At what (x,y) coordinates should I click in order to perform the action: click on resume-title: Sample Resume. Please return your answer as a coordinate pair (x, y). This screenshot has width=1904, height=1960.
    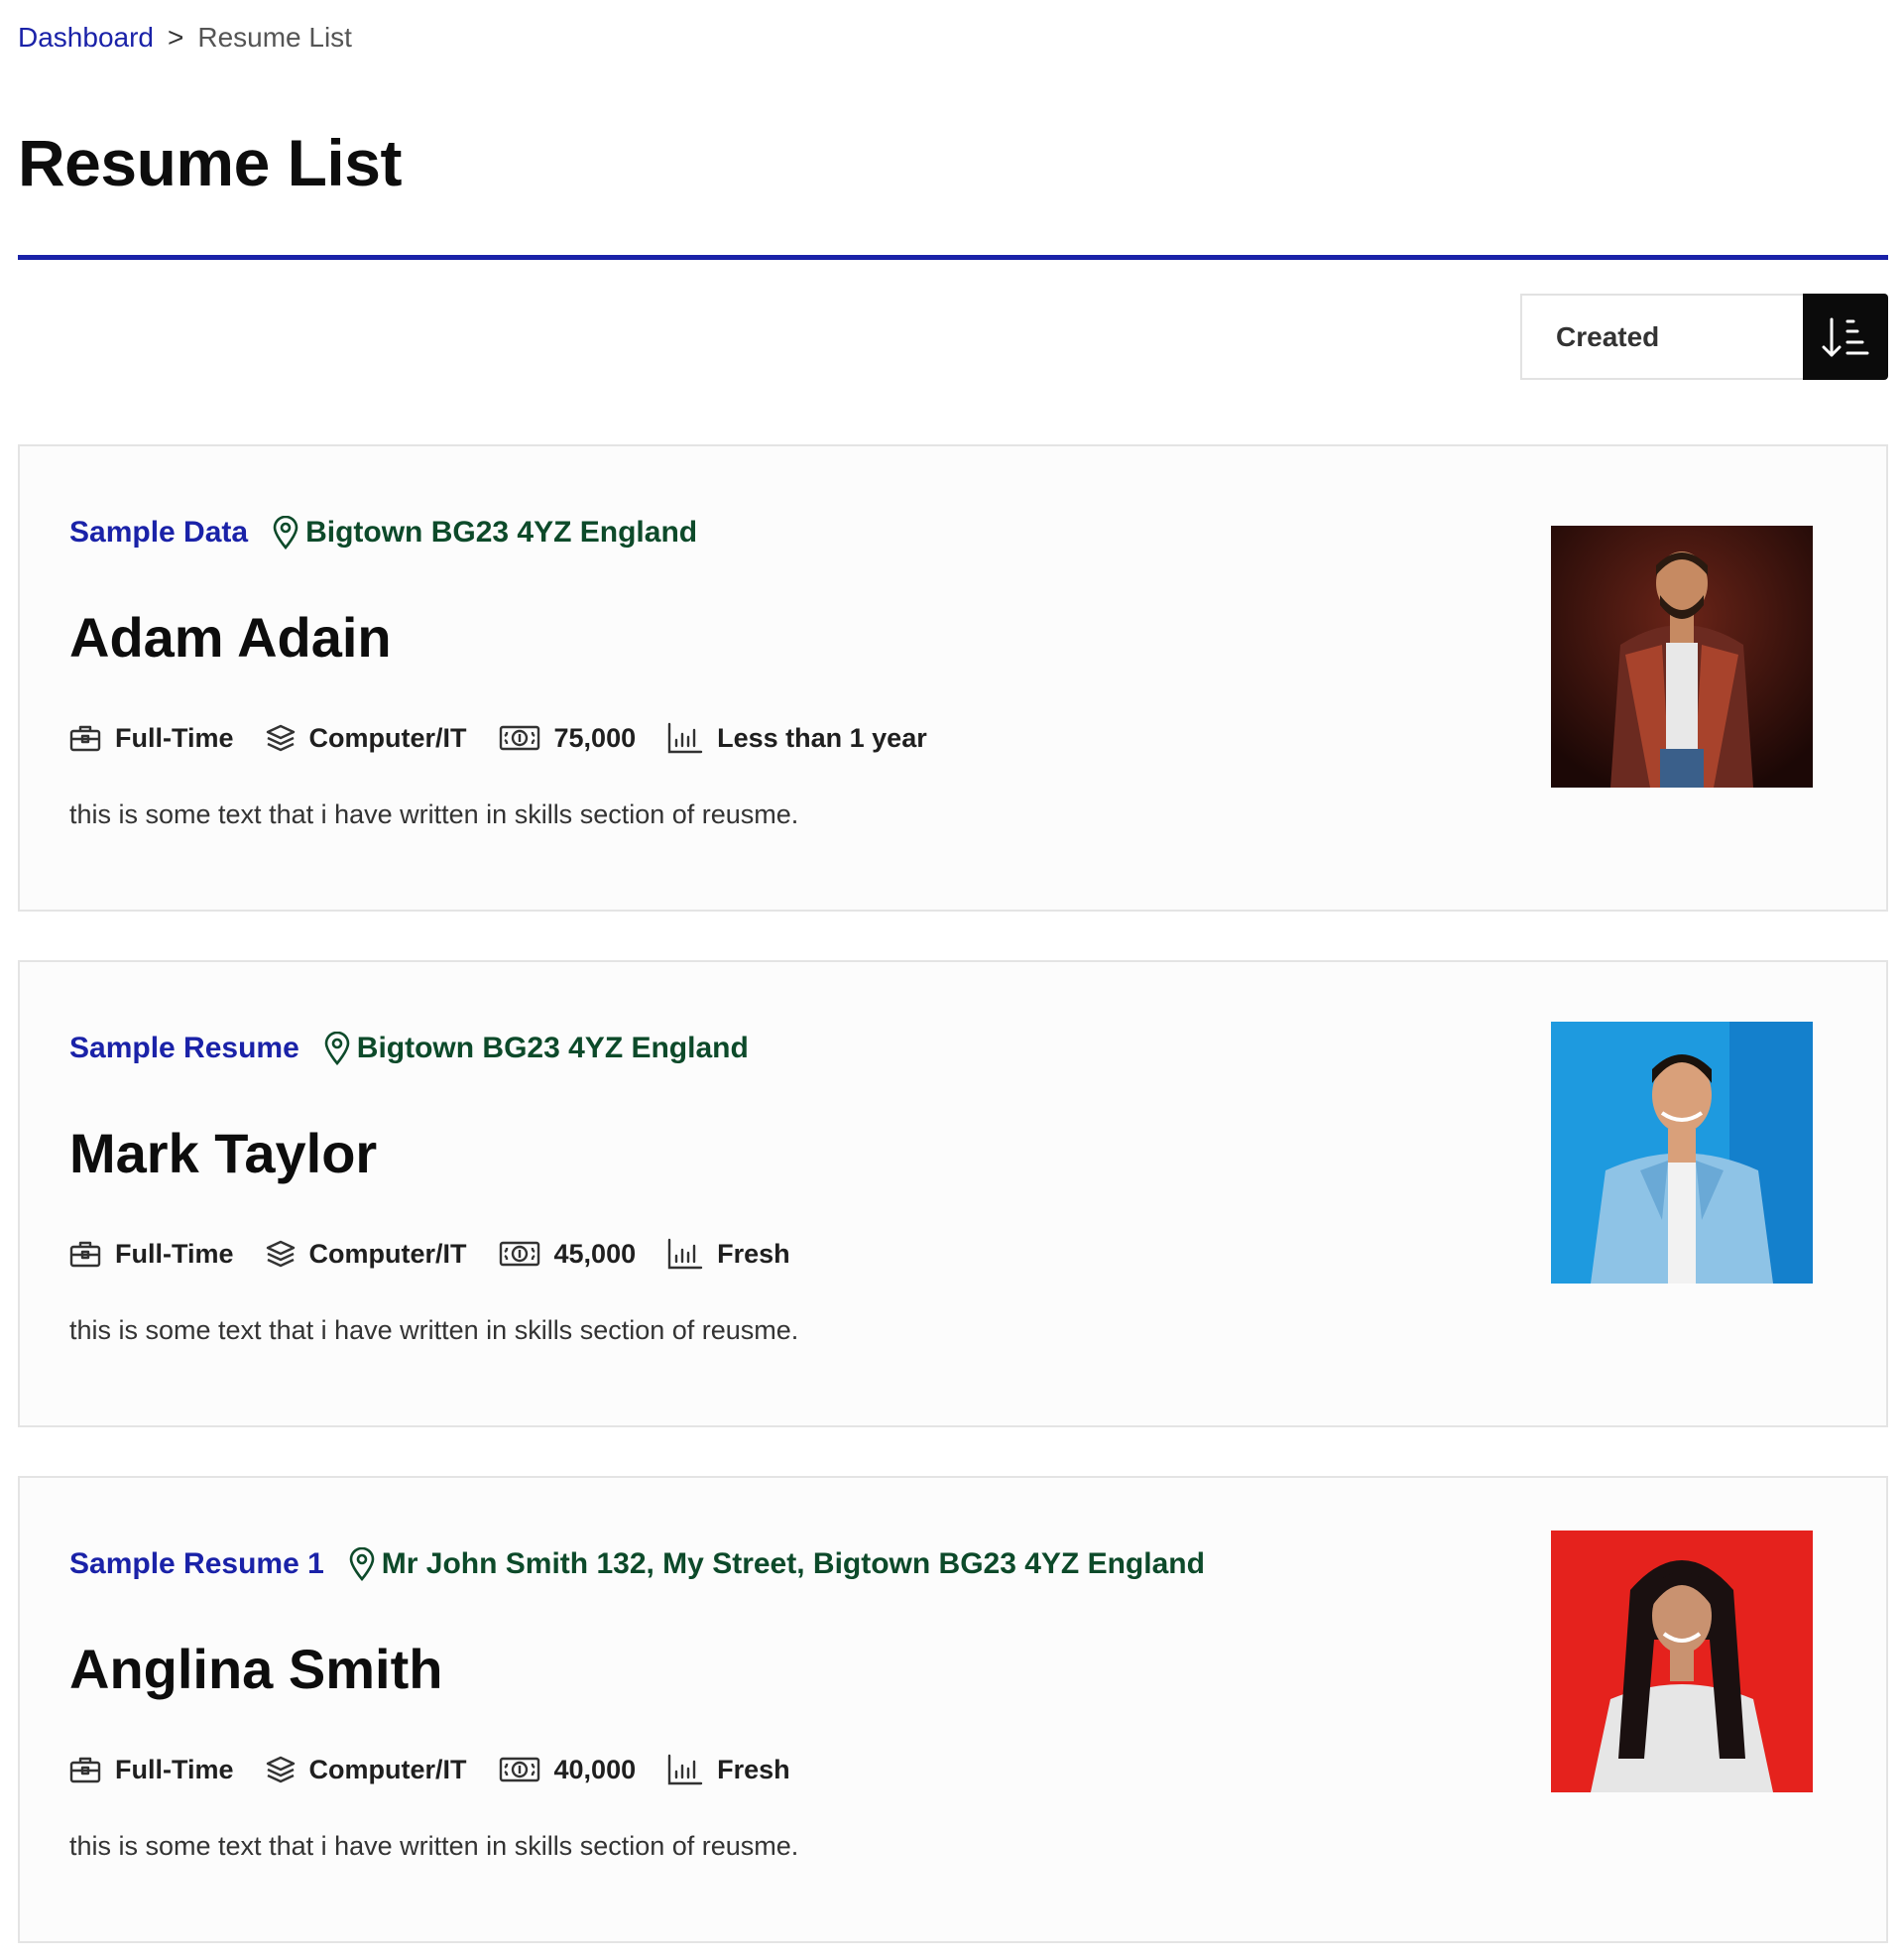
    Looking at the image, I should click on (184, 1049).